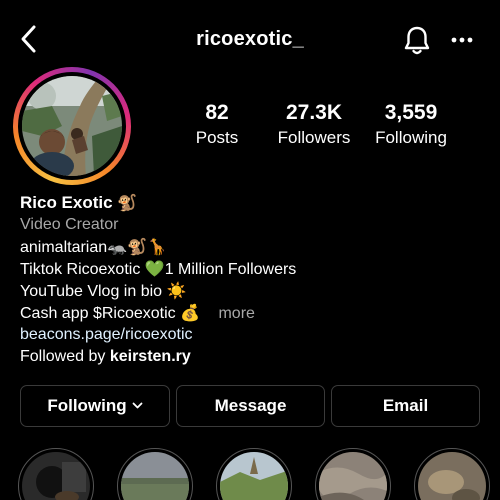 Image resolution: width=500 pixels, height=500 pixels. What do you see at coordinates (411, 137) in the screenshot?
I see `following-label: Following` at bounding box center [411, 137].